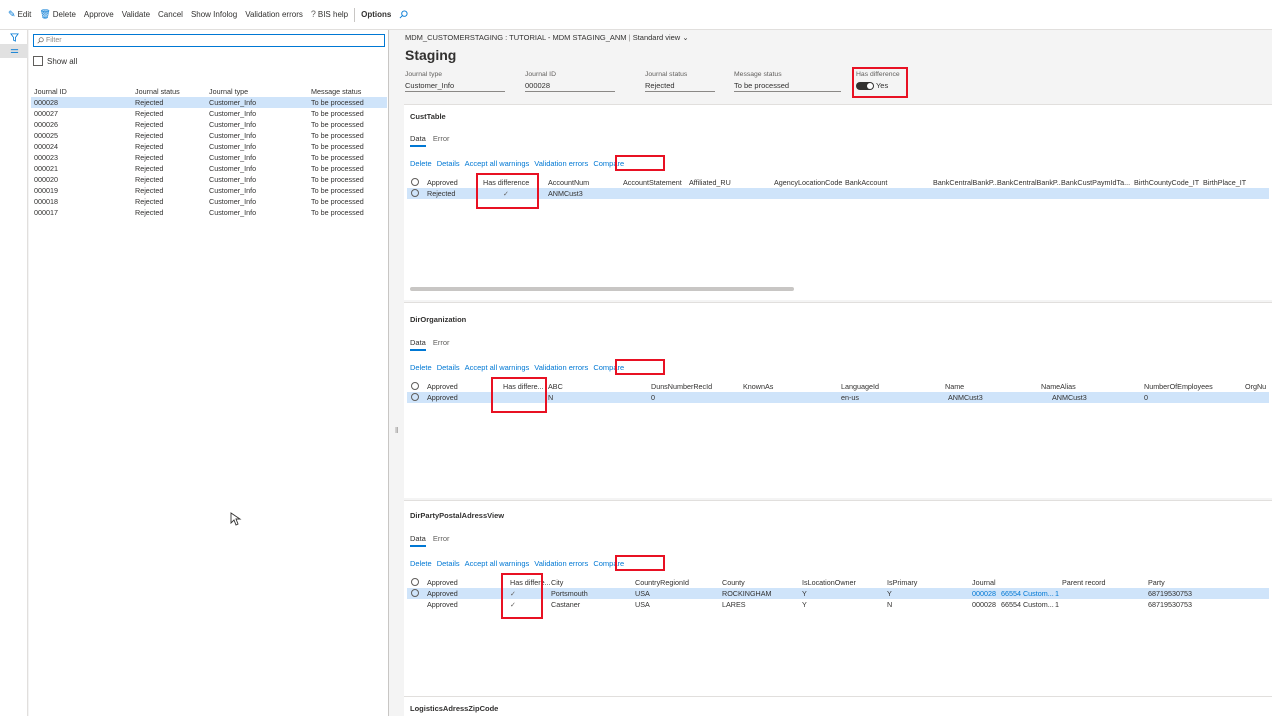  I want to click on validate-button: Validate, so click(136, 15).